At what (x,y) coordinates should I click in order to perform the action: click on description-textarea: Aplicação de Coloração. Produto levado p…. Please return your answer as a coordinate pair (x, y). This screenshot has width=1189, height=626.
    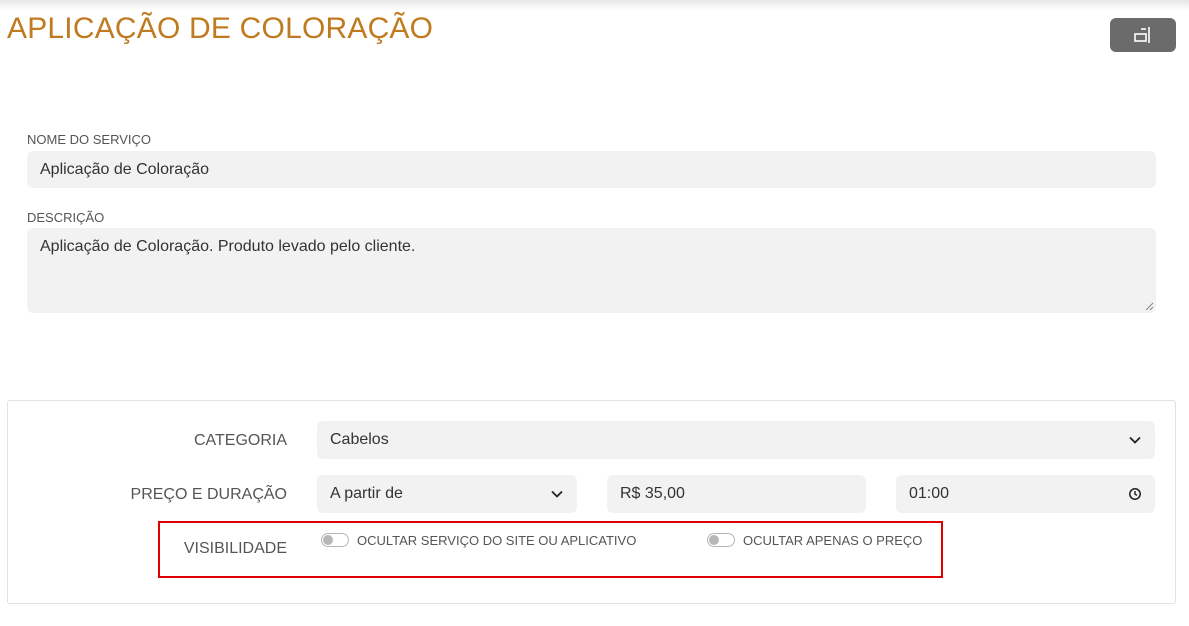
    Looking at the image, I should click on (591, 270).